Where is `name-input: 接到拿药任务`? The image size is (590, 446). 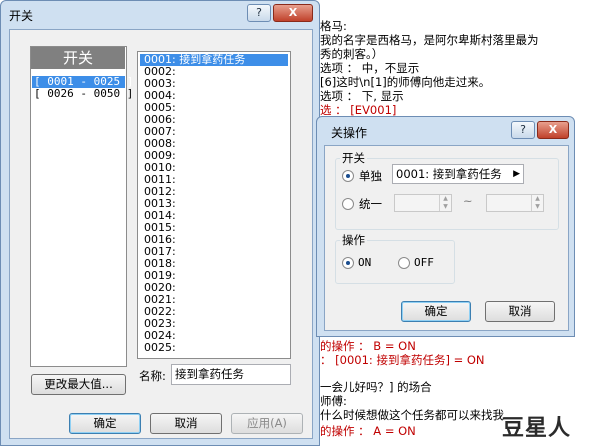
name-input: 接到拿药任务 is located at coordinates (231, 374).